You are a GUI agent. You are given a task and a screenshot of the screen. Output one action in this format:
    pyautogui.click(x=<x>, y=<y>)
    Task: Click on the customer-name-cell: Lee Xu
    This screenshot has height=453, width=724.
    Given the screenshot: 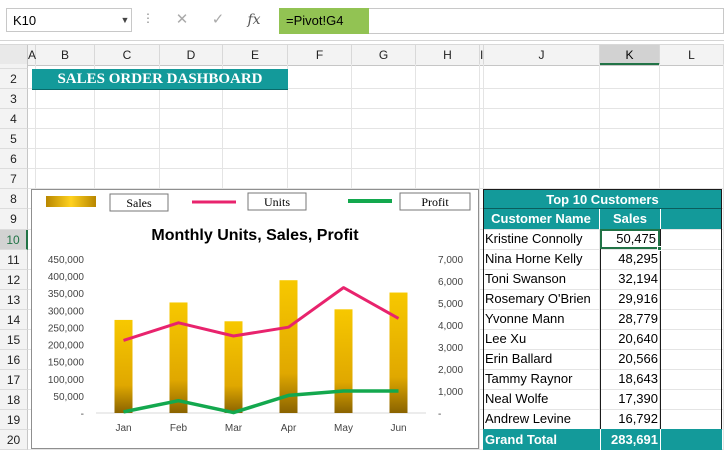 What is the action you would take?
    pyautogui.click(x=541, y=339)
    